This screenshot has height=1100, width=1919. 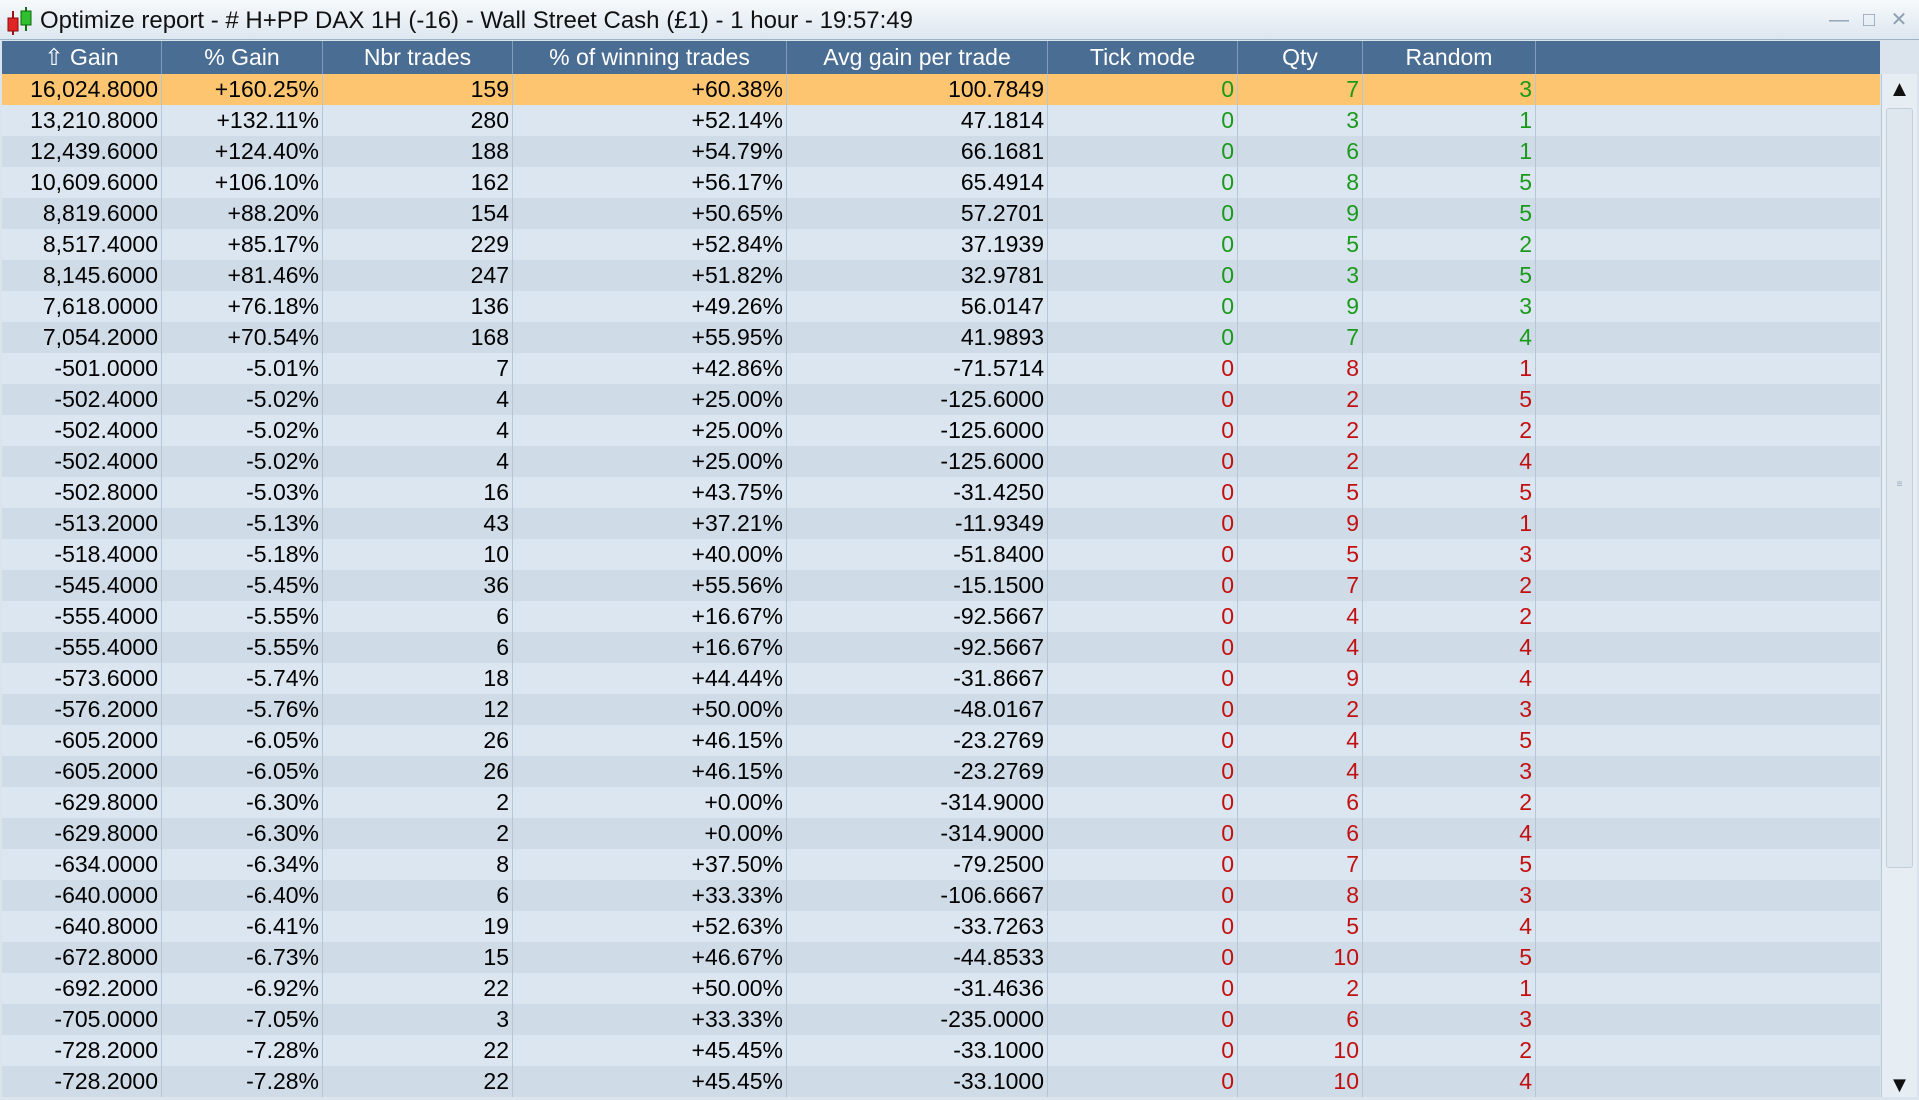 I want to click on table-row: -576.2000 -5.76% 12 +50.00% -48.0167 0 2 3, so click(x=941, y=709).